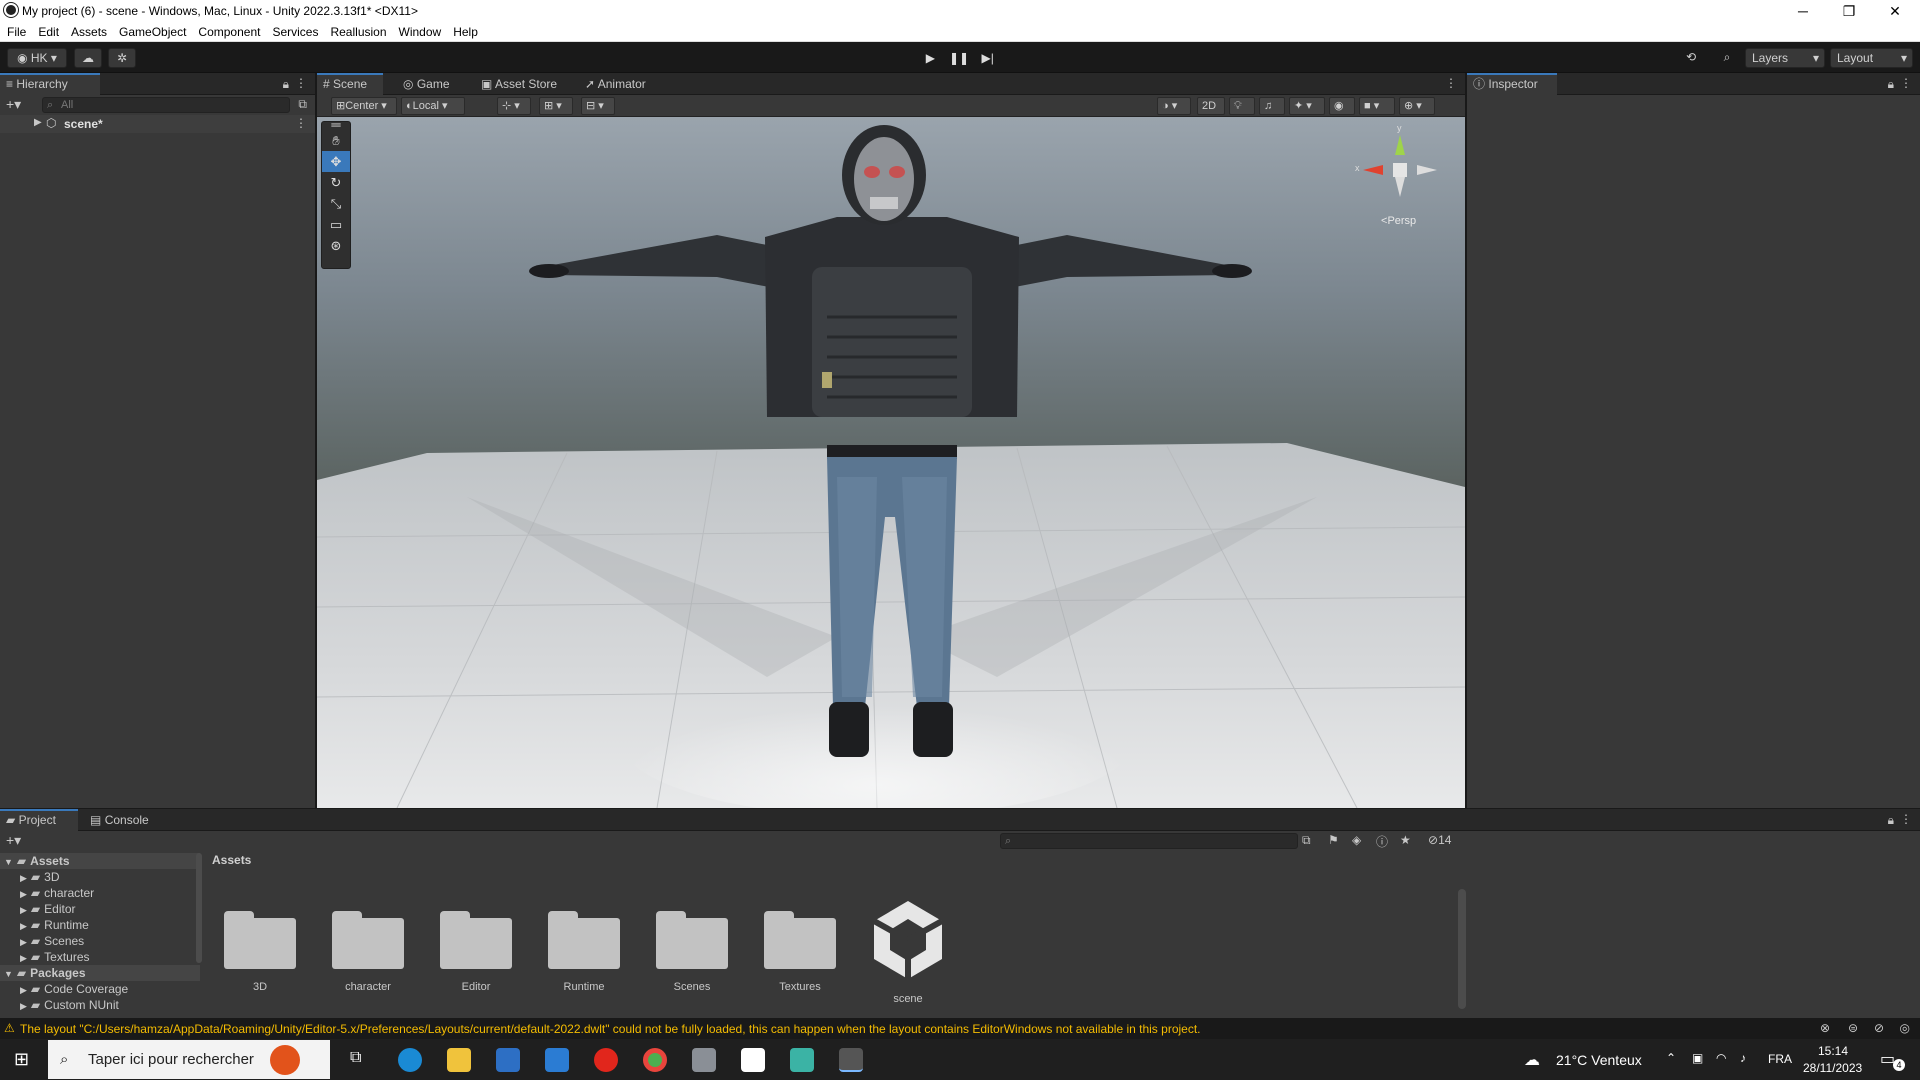 The image size is (1920, 1080). What do you see at coordinates (88, 30) in the screenshot?
I see `menu-assets: Assets` at bounding box center [88, 30].